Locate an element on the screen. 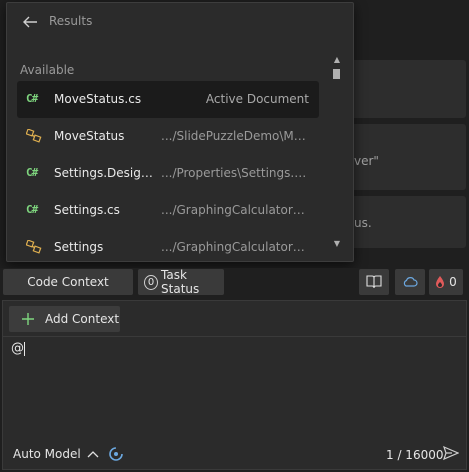  cloud-button is located at coordinates (410, 282).